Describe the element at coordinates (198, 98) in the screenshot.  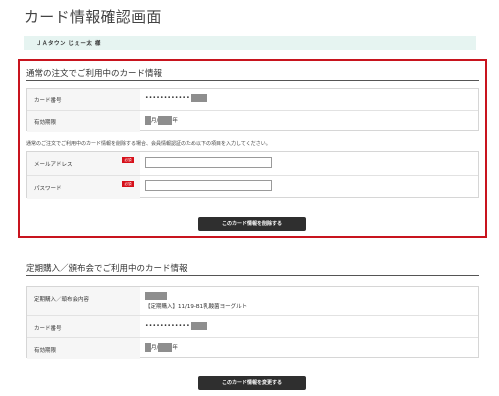
I see `card-number-mask` at that location.